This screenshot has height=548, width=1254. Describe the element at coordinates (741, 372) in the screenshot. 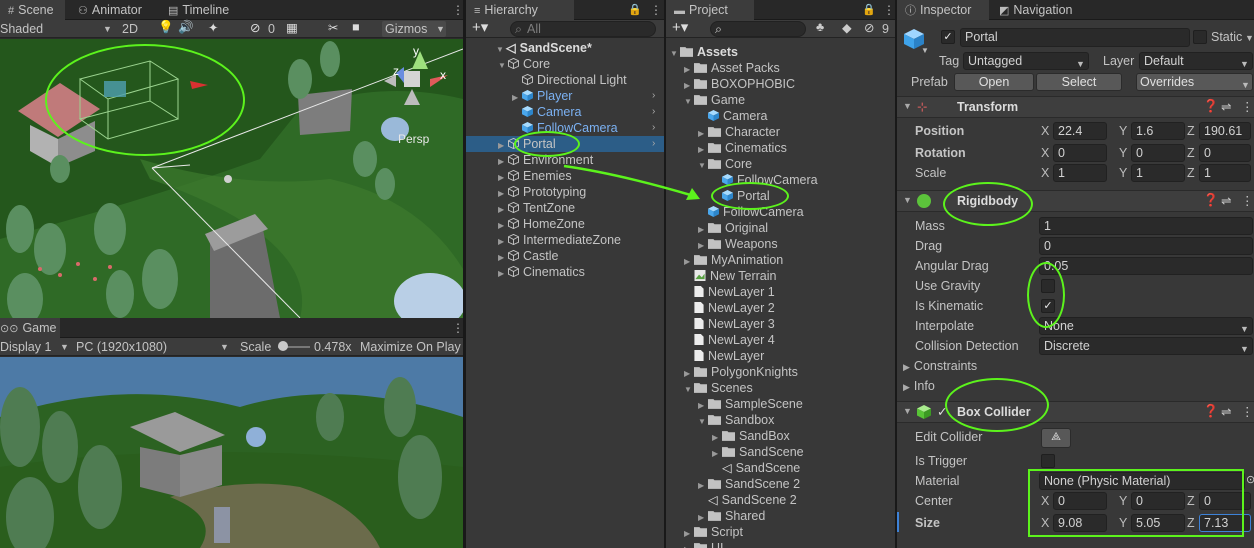

I see `project-item: ▶ PolygonKnights` at that location.